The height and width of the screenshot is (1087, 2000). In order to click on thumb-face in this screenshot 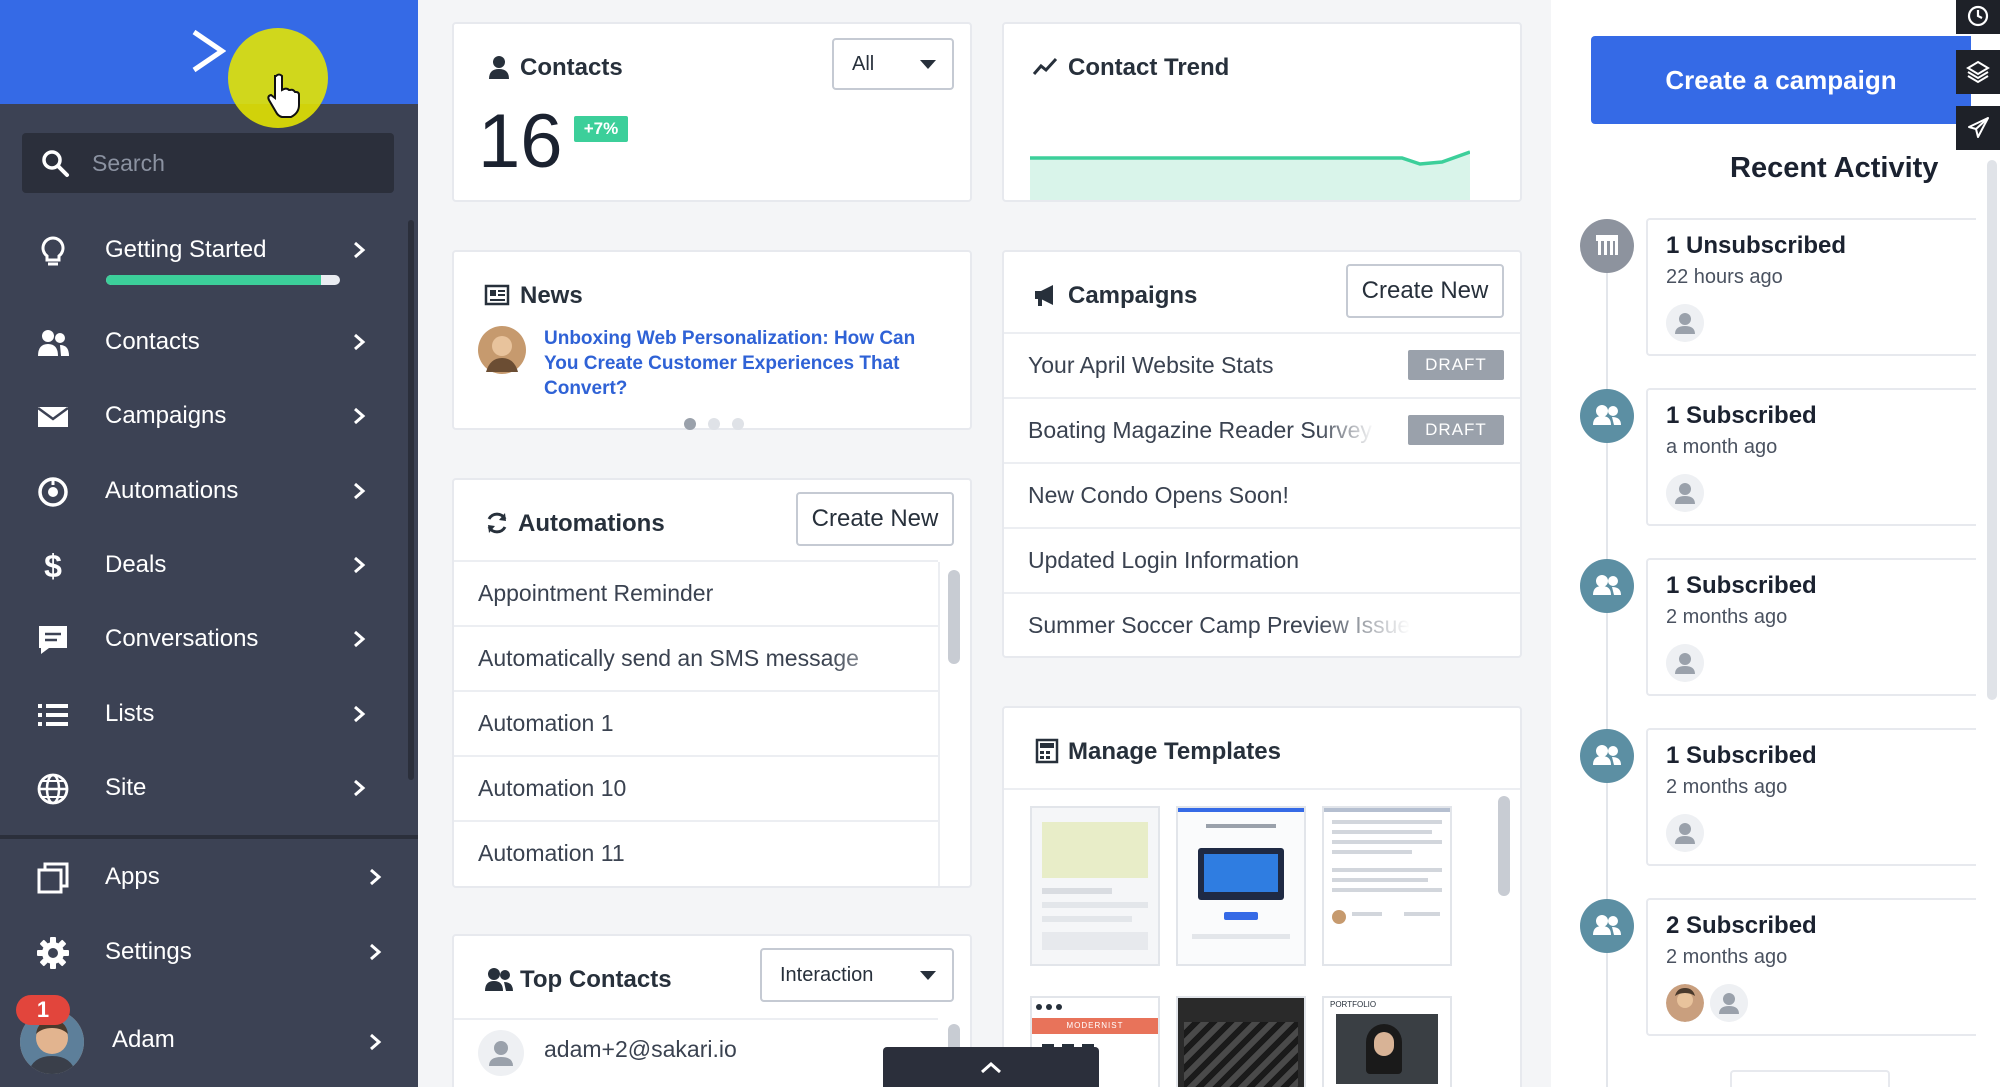, I will do `click(1384, 1044)`.